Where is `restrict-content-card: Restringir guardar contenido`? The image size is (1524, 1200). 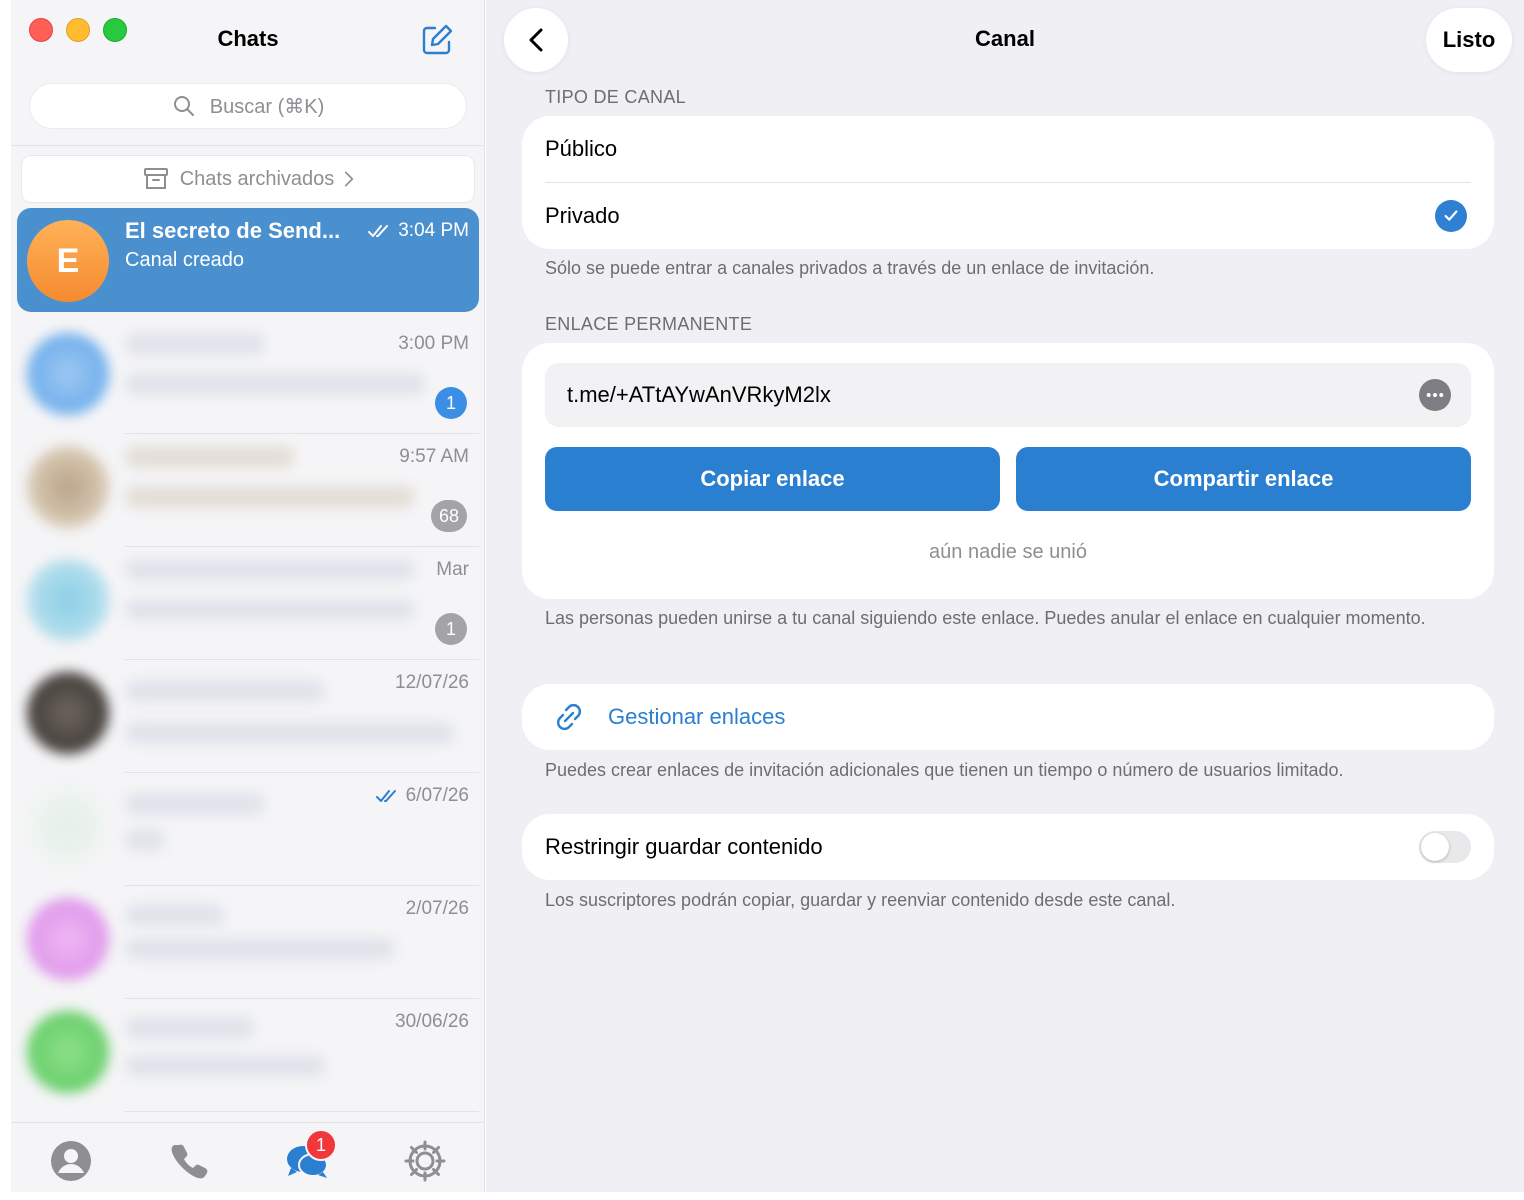 restrict-content-card: Restringir guardar contenido is located at coordinates (1008, 847).